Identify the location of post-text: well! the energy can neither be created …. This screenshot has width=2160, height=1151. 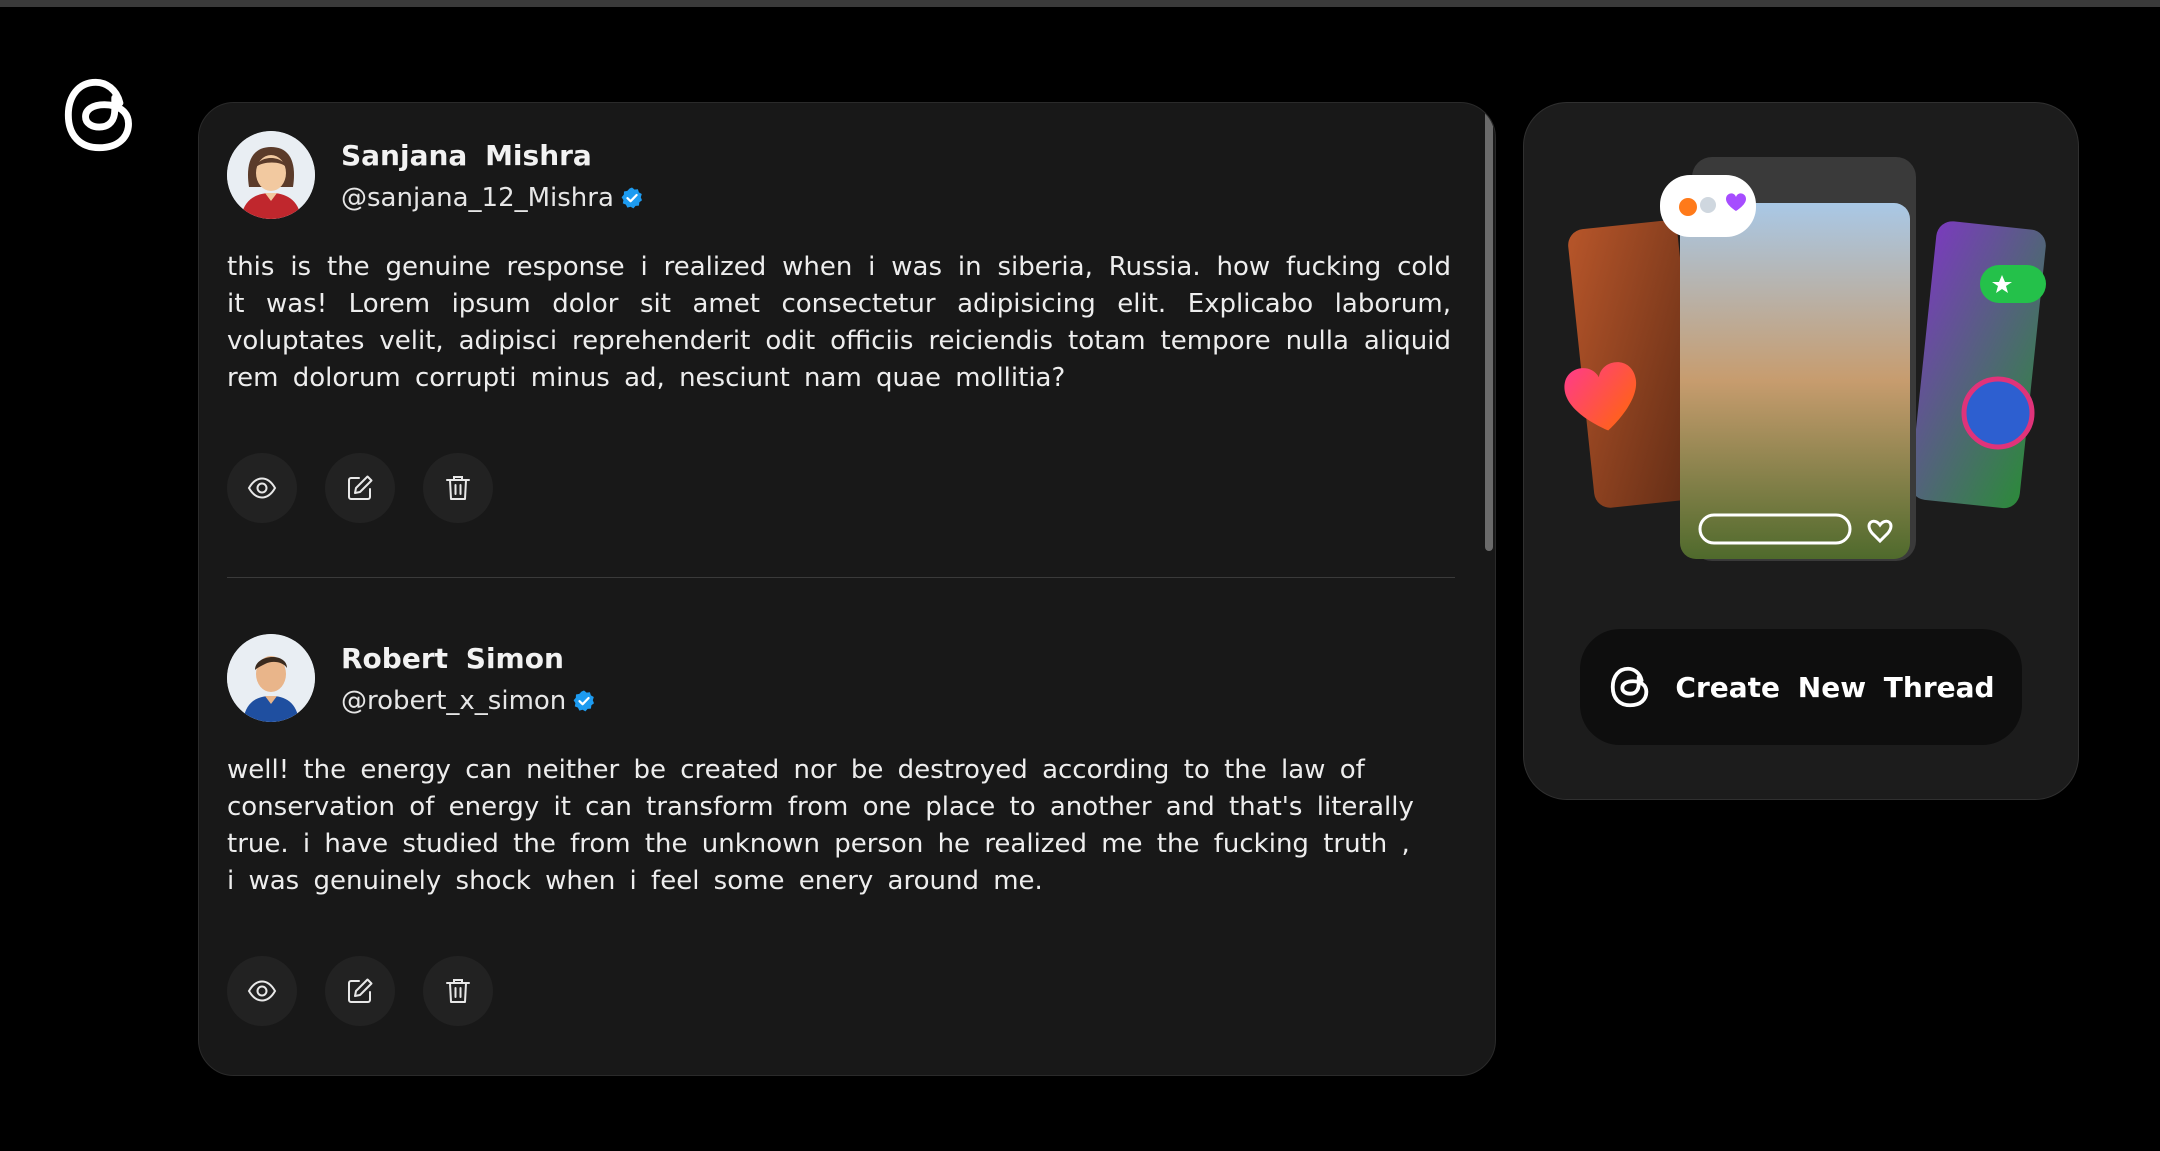
(820, 825).